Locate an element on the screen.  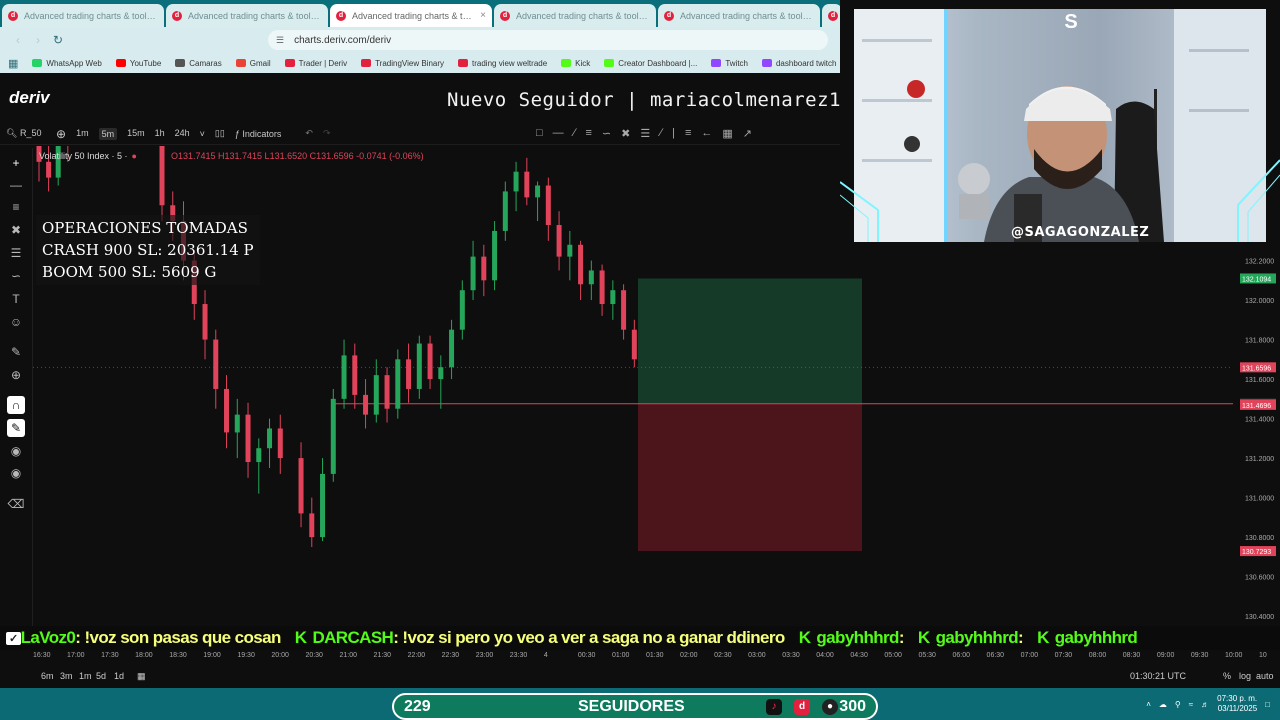
log-toggle: log is located at coordinates (1245, 676).